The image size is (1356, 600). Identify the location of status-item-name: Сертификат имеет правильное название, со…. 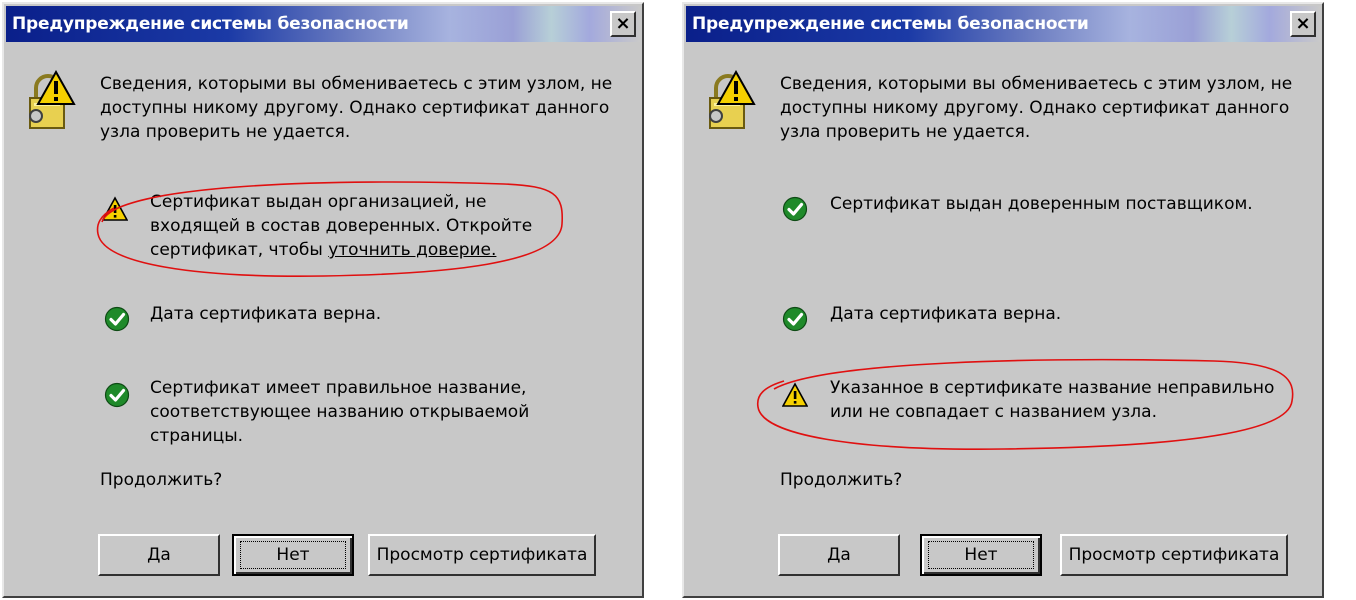
(340, 412).